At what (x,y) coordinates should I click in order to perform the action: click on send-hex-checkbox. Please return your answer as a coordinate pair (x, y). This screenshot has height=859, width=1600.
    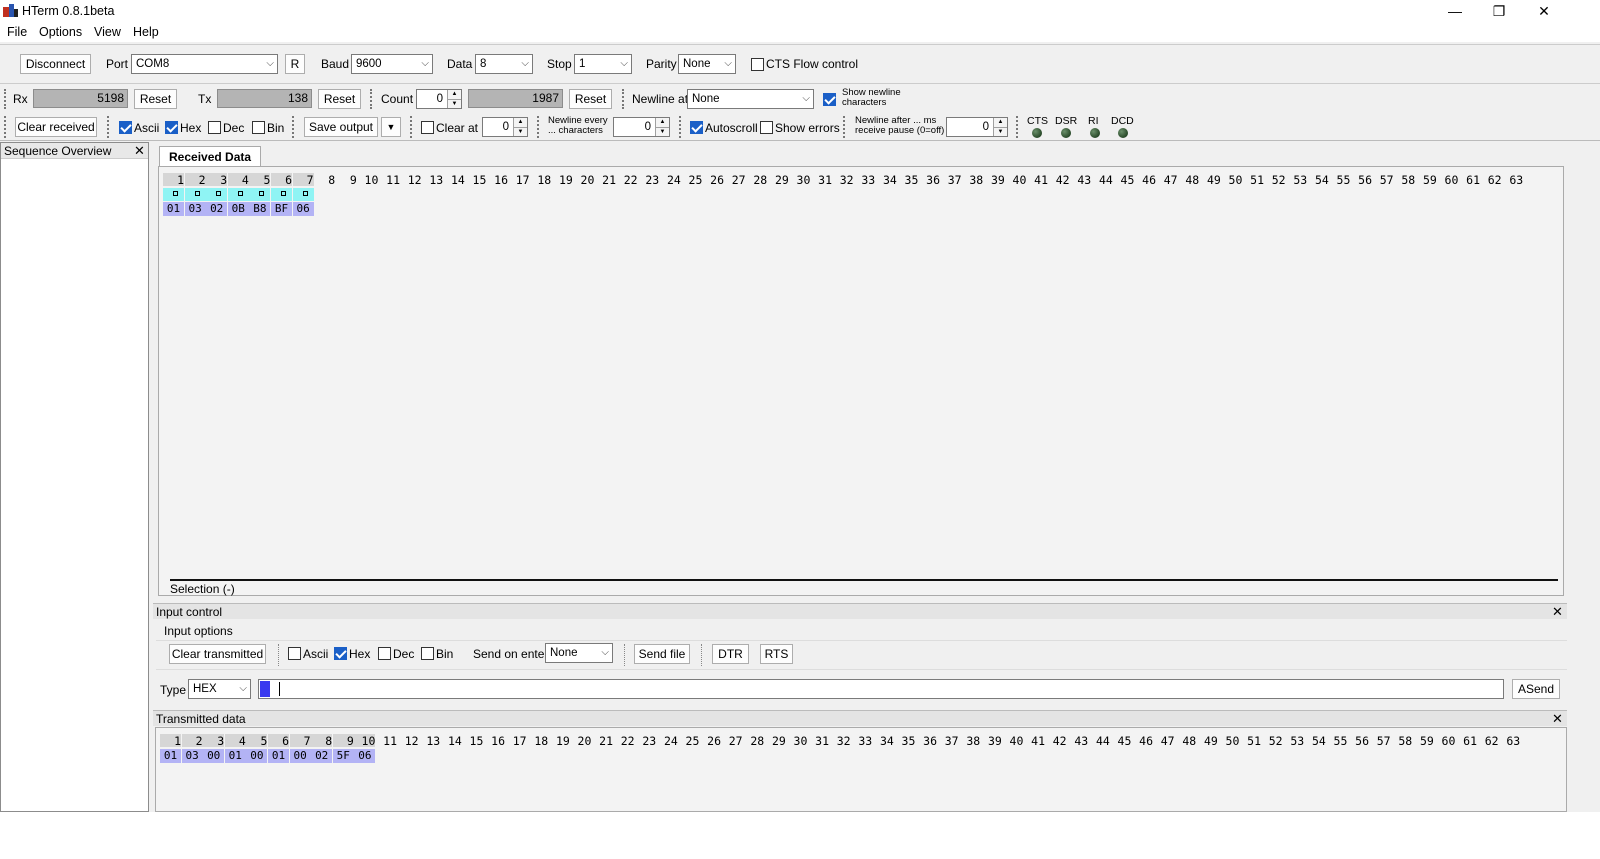
    Looking at the image, I should click on (340, 653).